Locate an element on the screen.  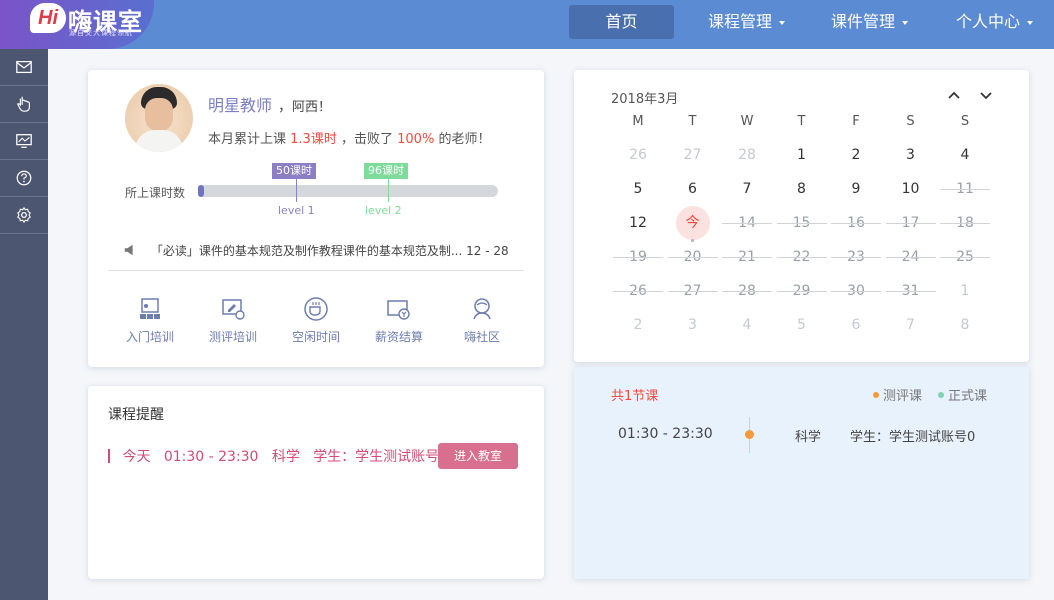
nav-course-management: 课程管理 is located at coordinates (747, 24).